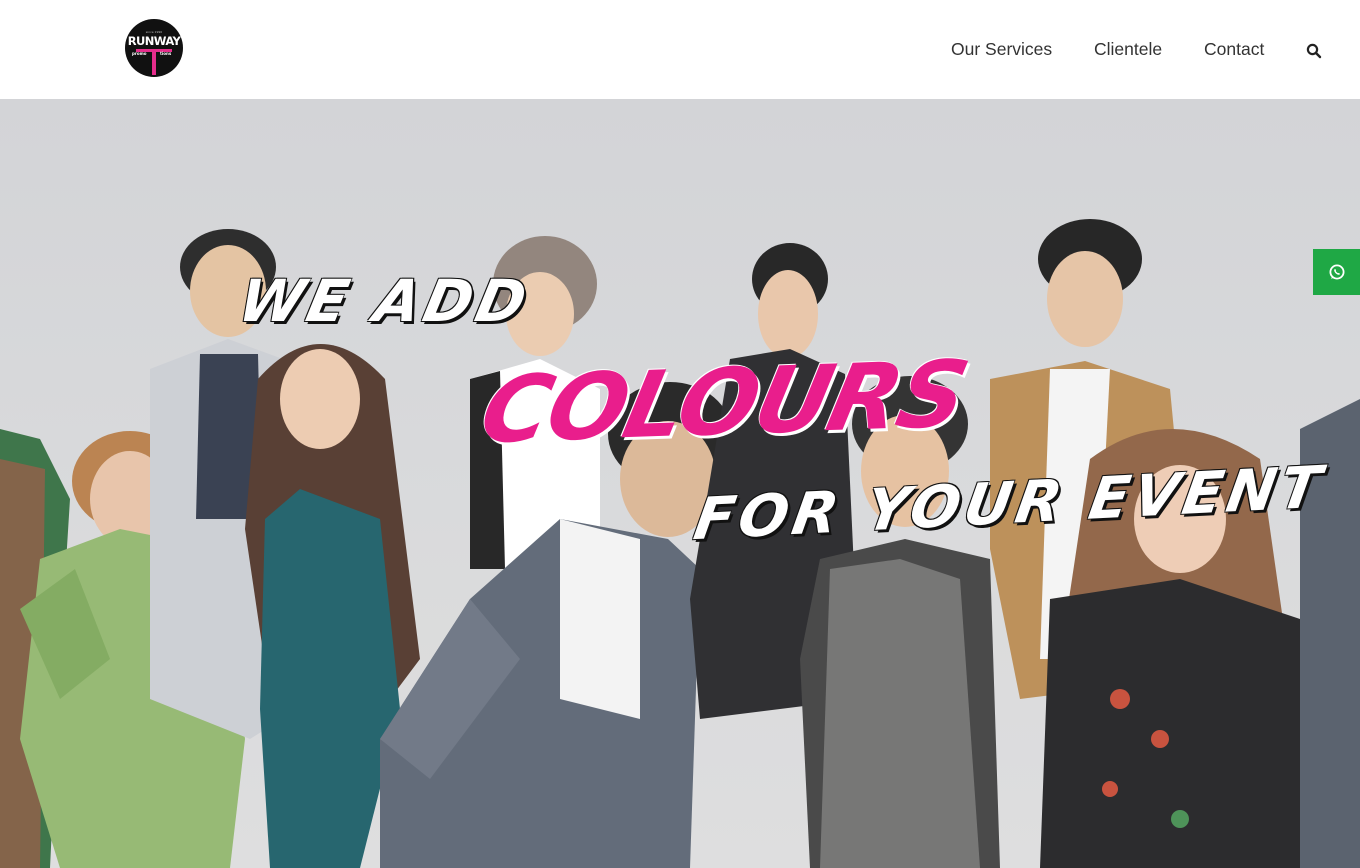 This screenshot has width=1360, height=868. I want to click on hero-headline-line2: COLOURS, so click(723, 402).